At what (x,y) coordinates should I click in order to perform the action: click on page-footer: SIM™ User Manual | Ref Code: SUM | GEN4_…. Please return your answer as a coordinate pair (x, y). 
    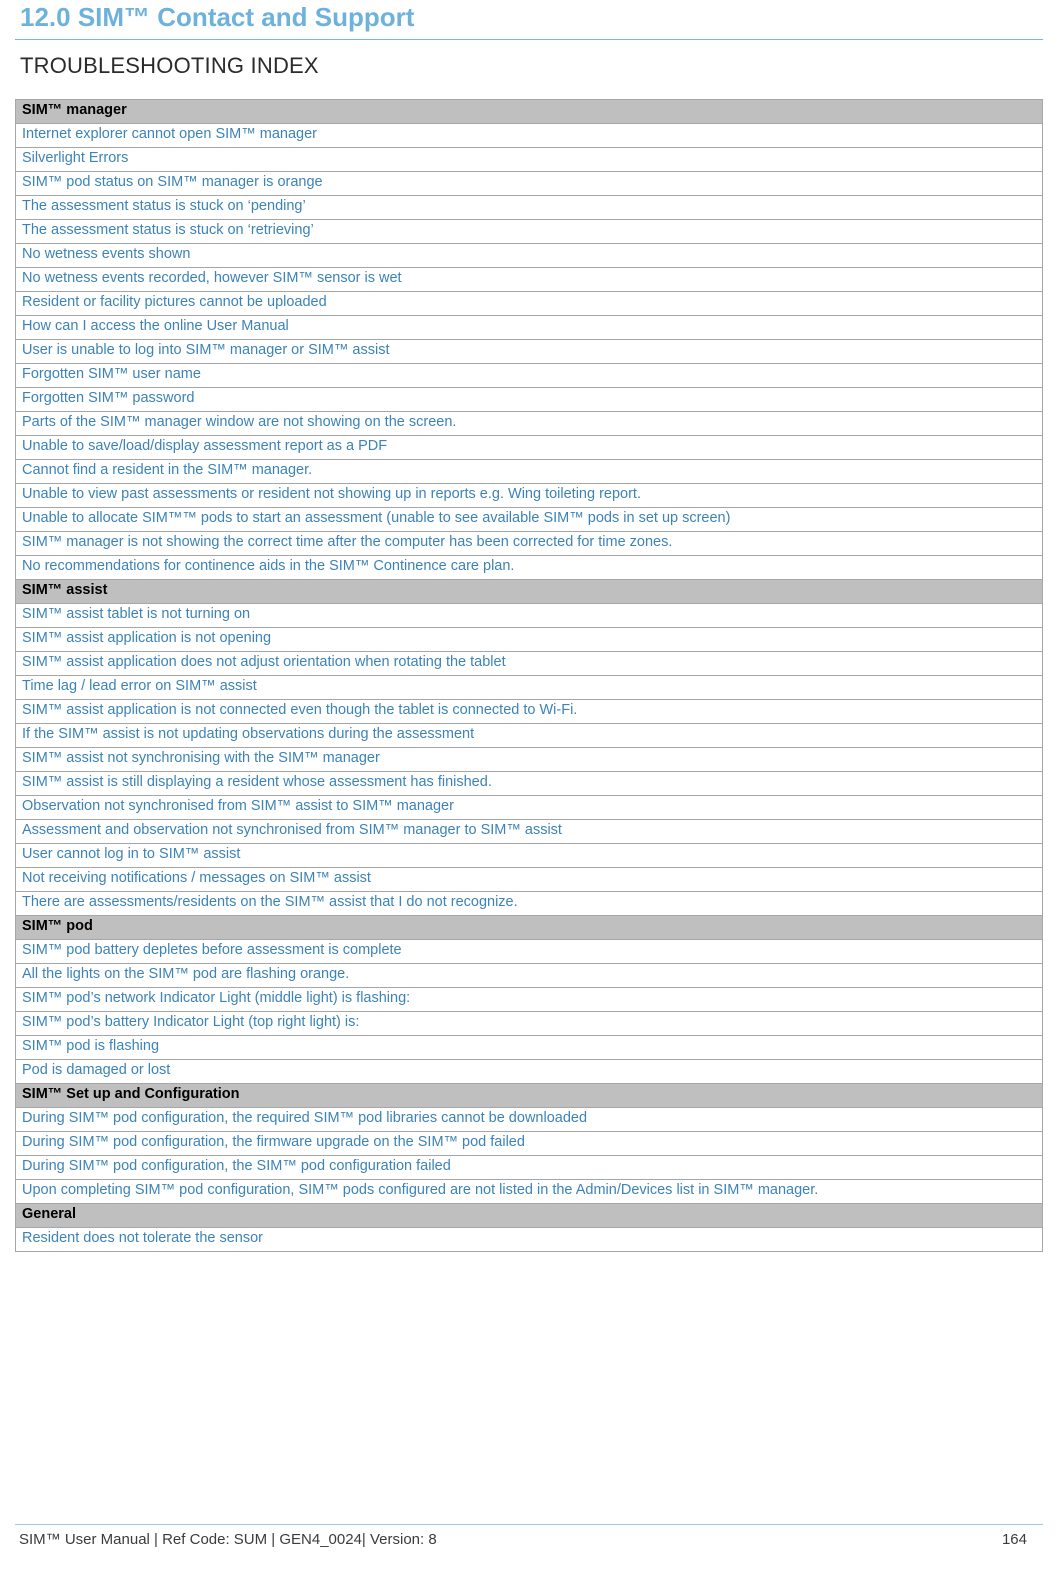
    Looking at the image, I should click on (529, 1540).